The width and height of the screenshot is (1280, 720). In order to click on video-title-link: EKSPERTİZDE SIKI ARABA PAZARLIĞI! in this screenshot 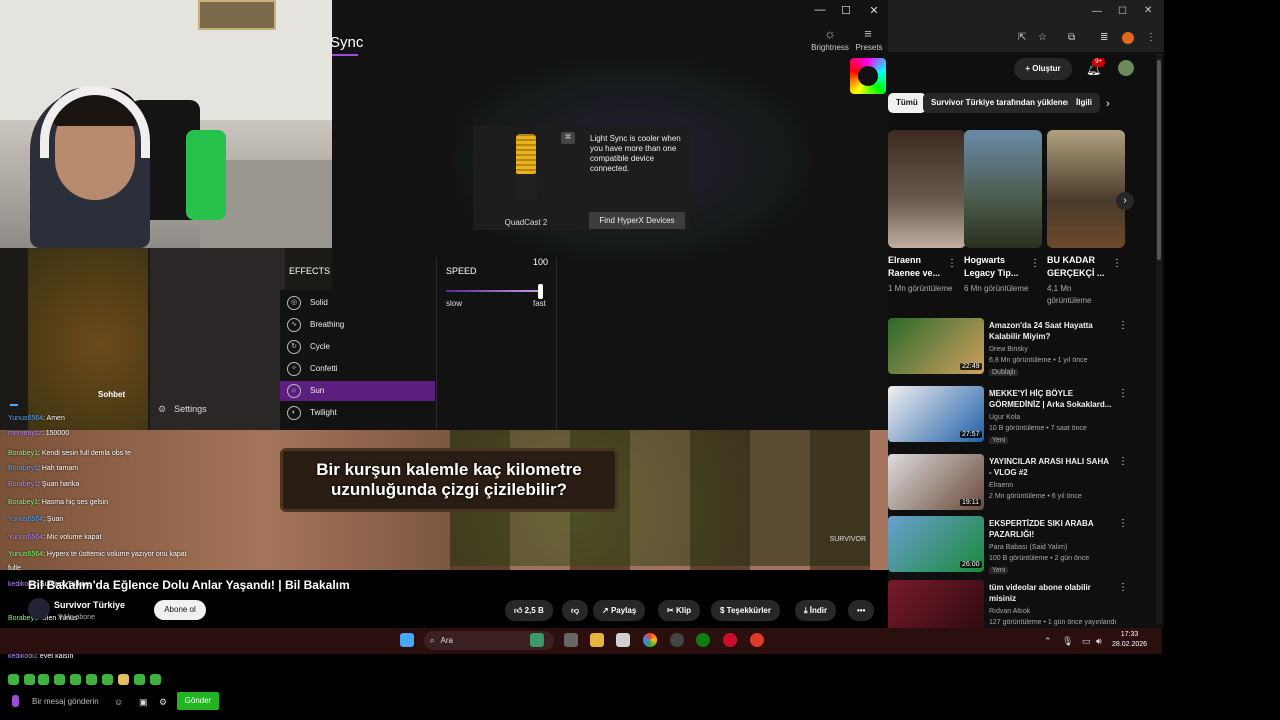, I will do `click(1051, 529)`.